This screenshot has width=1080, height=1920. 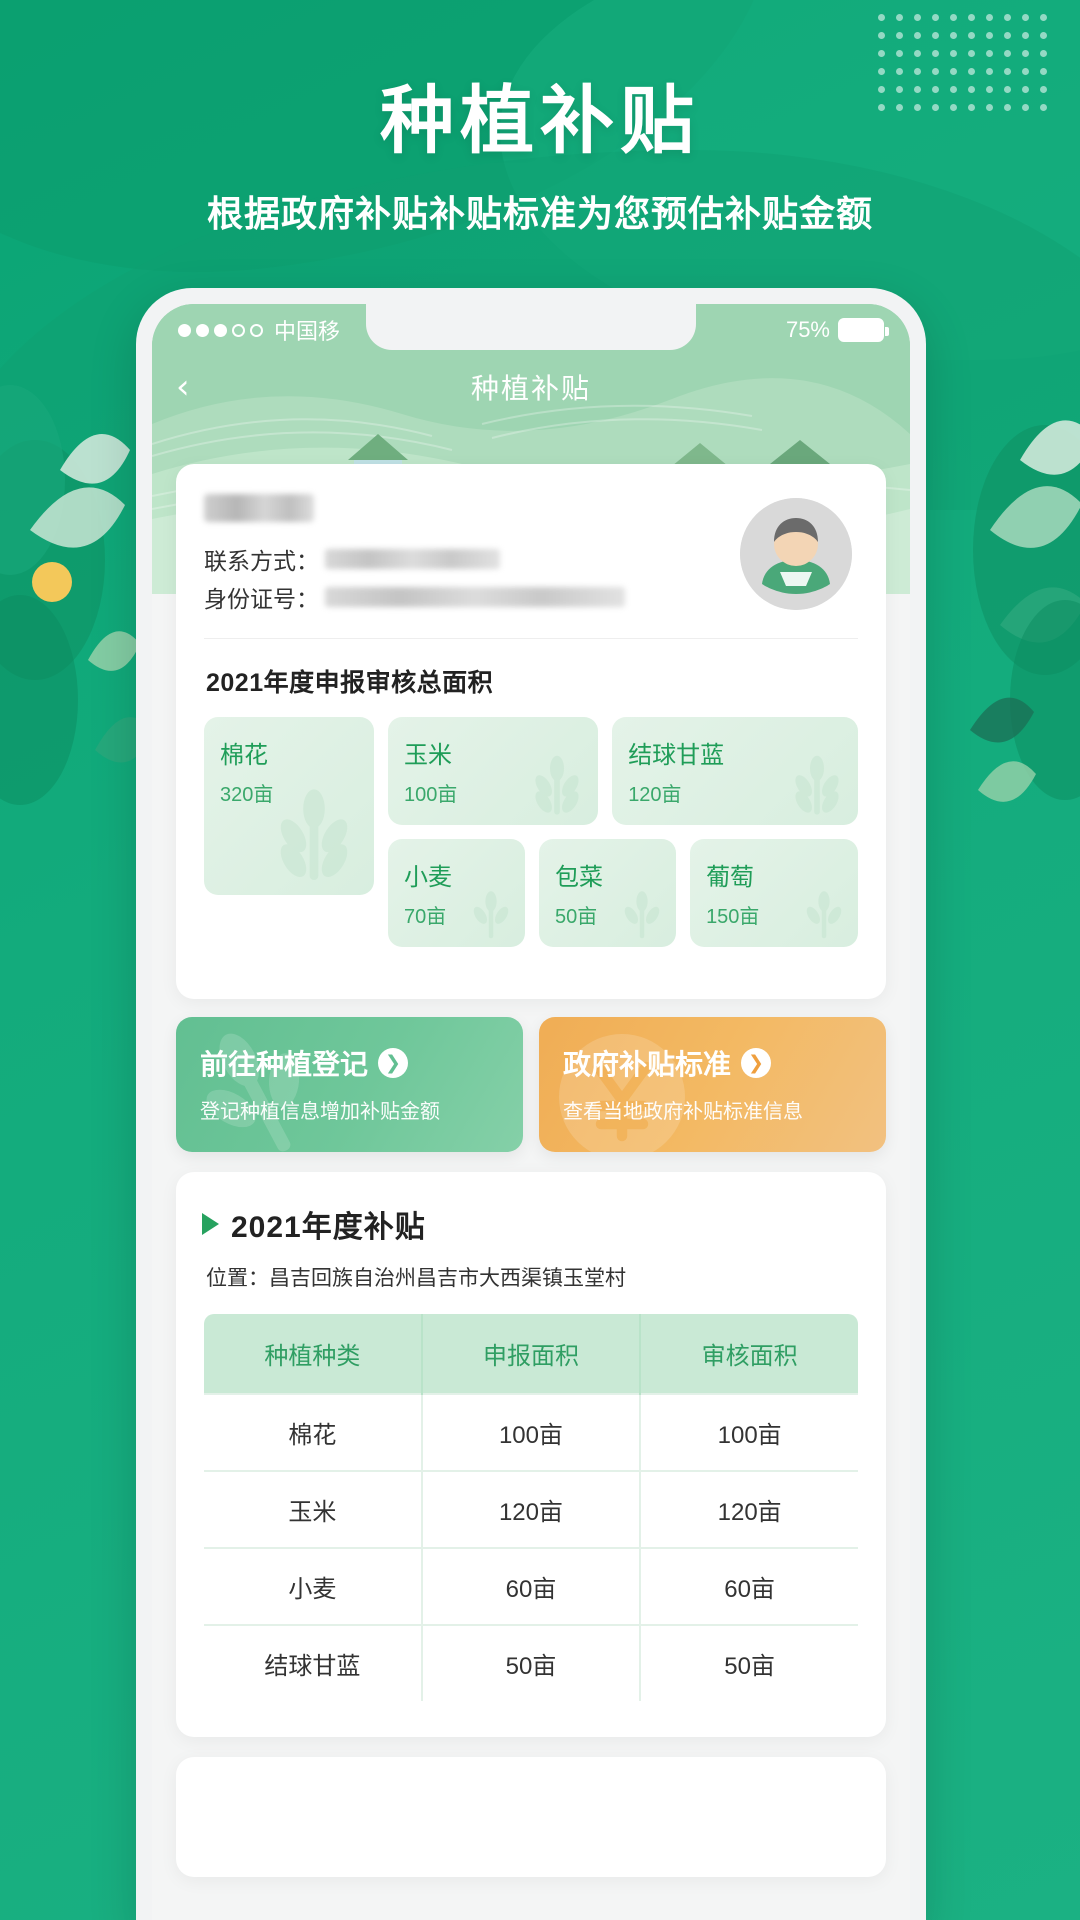 What do you see at coordinates (210, 1224) in the screenshot?
I see `play-triangle-icon` at bounding box center [210, 1224].